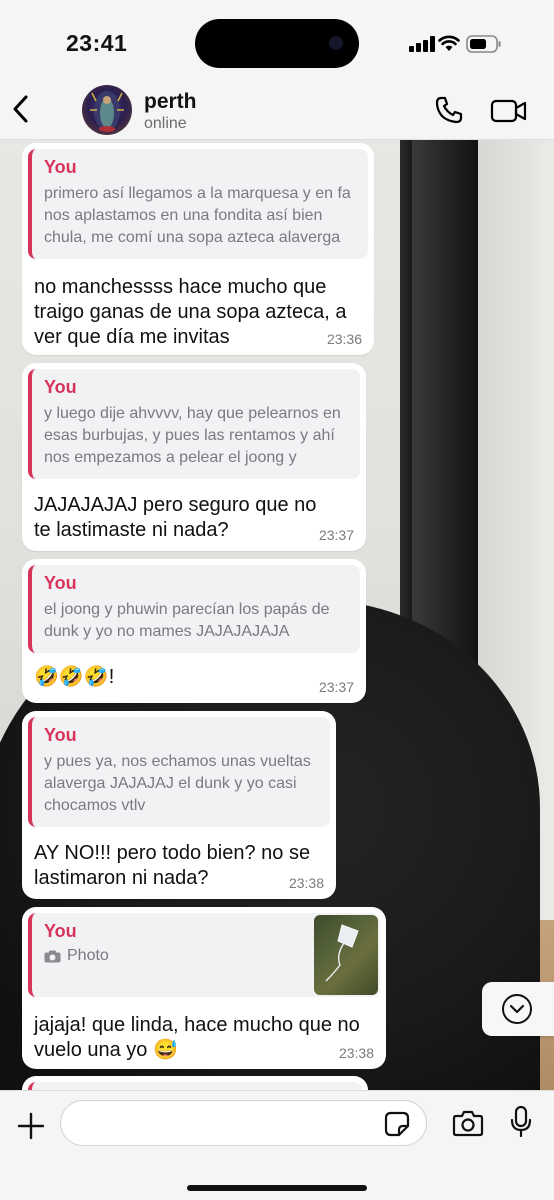 The height and width of the screenshot is (1200, 554). Describe the element at coordinates (336, 43) in the screenshot. I see `front-camera` at that location.